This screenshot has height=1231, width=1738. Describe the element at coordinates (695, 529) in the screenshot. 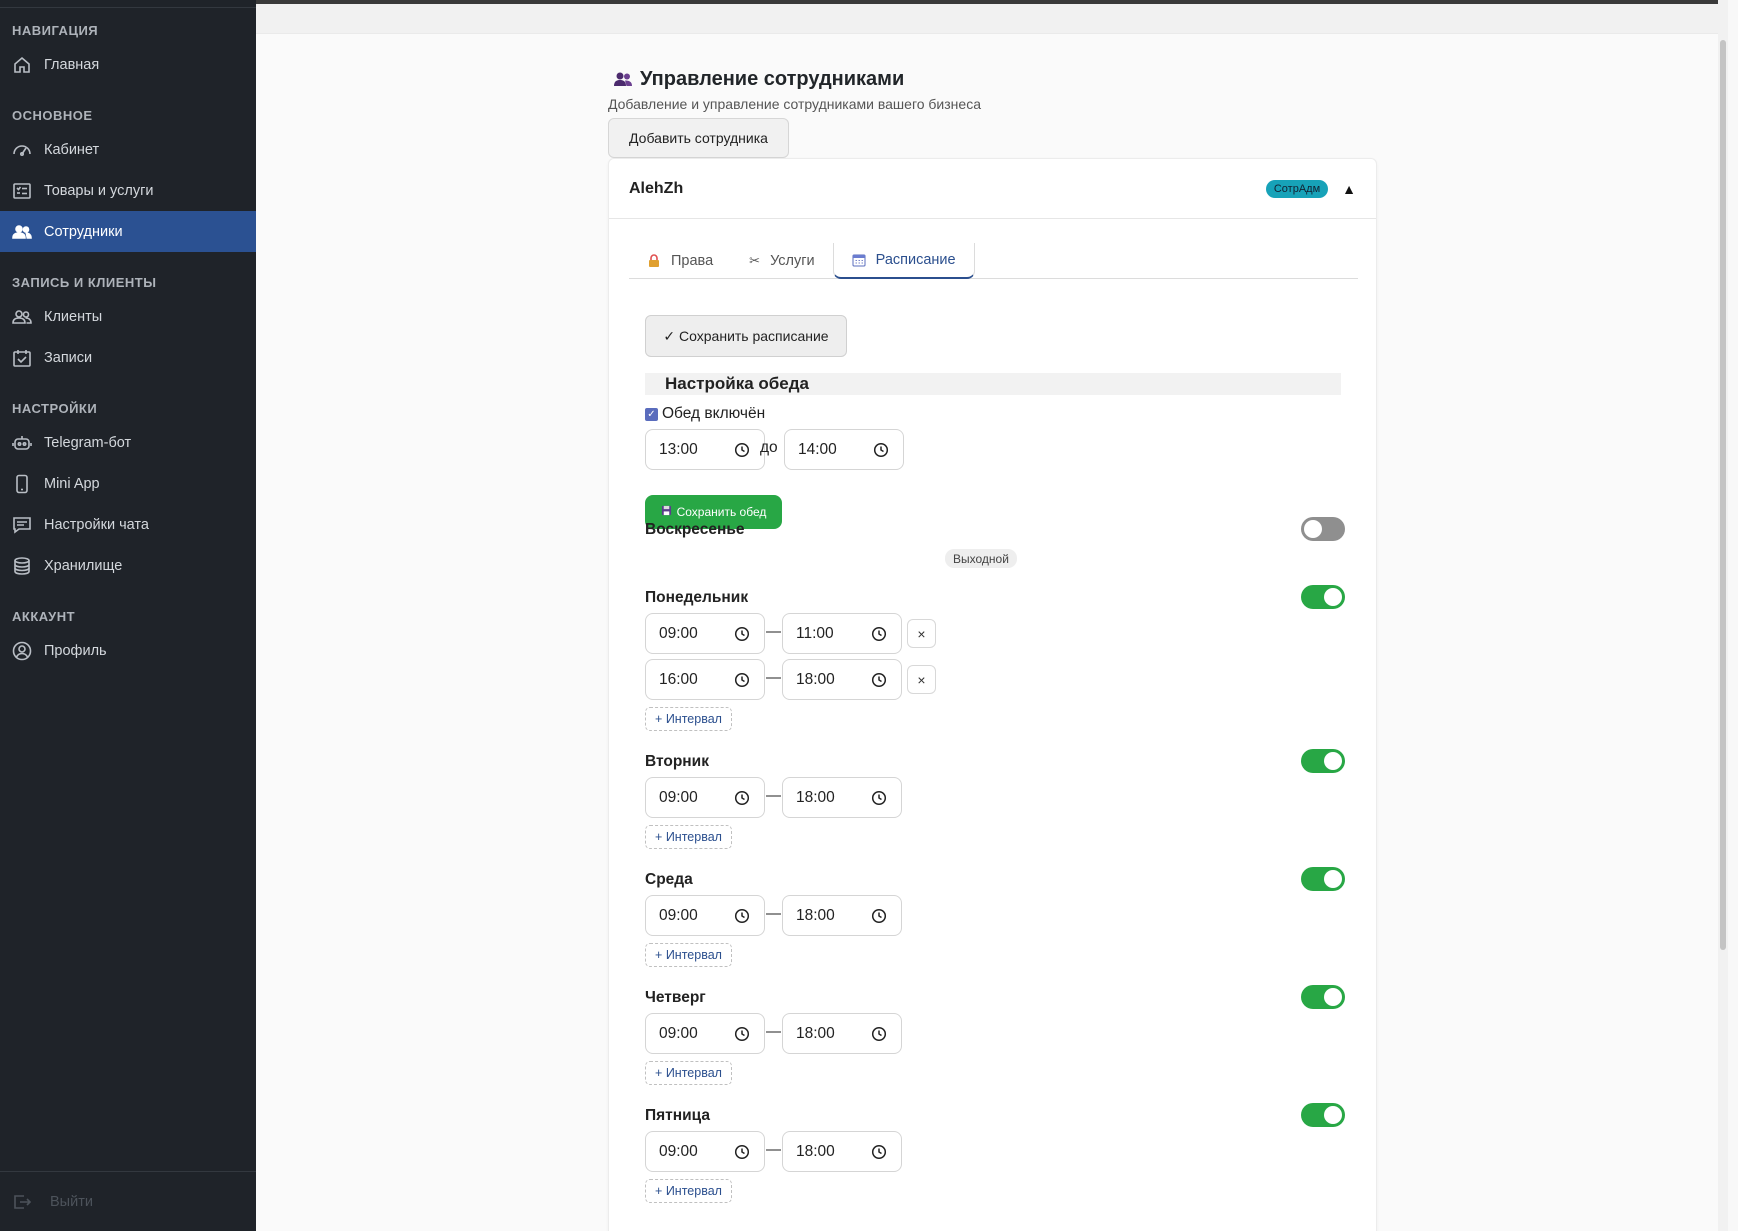

I see `day-name-sunday: Воскресенье` at that location.